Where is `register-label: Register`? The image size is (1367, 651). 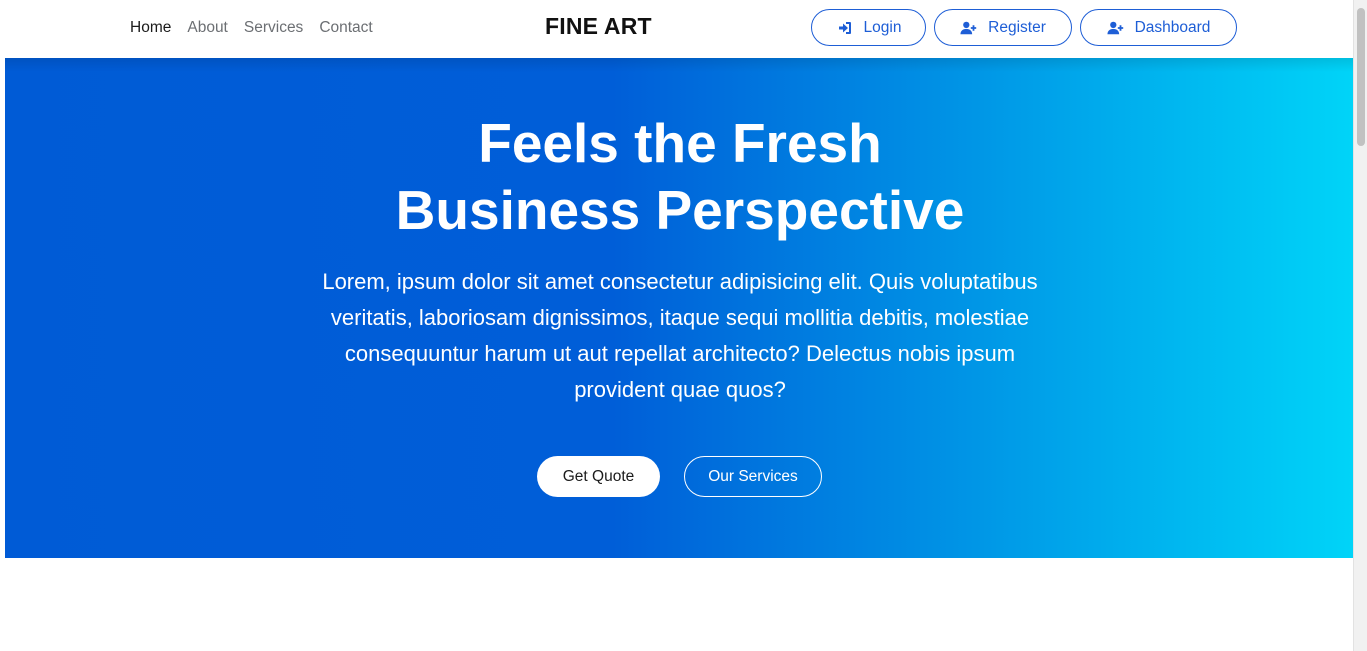 register-label: Register is located at coordinates (1017, 27).